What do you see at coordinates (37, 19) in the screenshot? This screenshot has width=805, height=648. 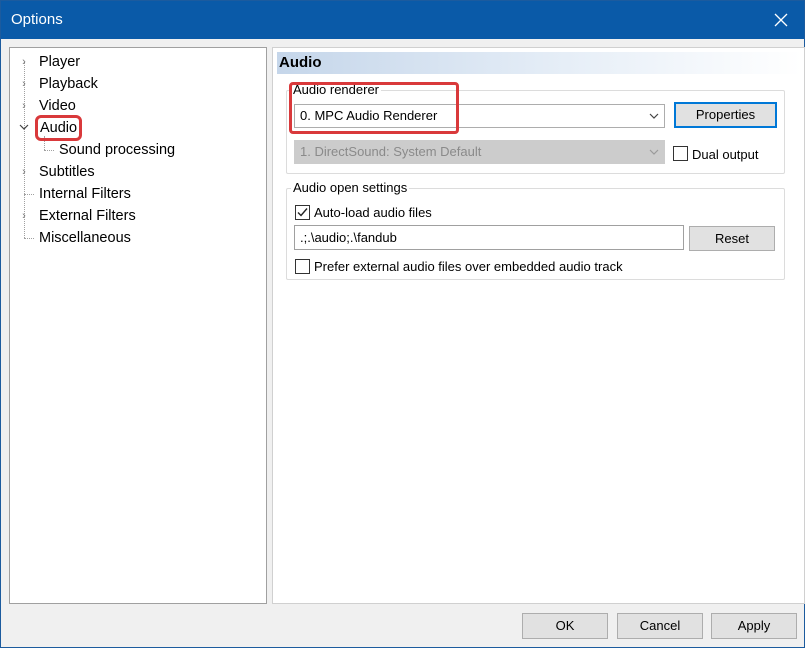 I see `window-title: Options` at bounding box center [37, 19].